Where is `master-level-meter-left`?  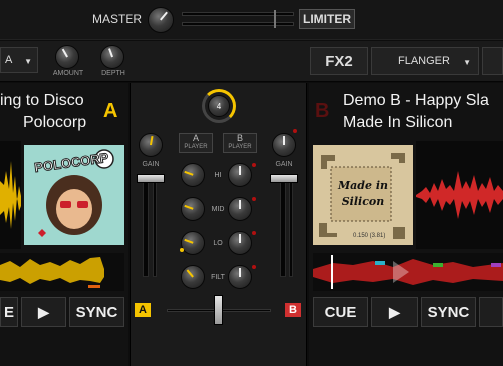 master-level-meter-left is located at coordinates (238, 14).